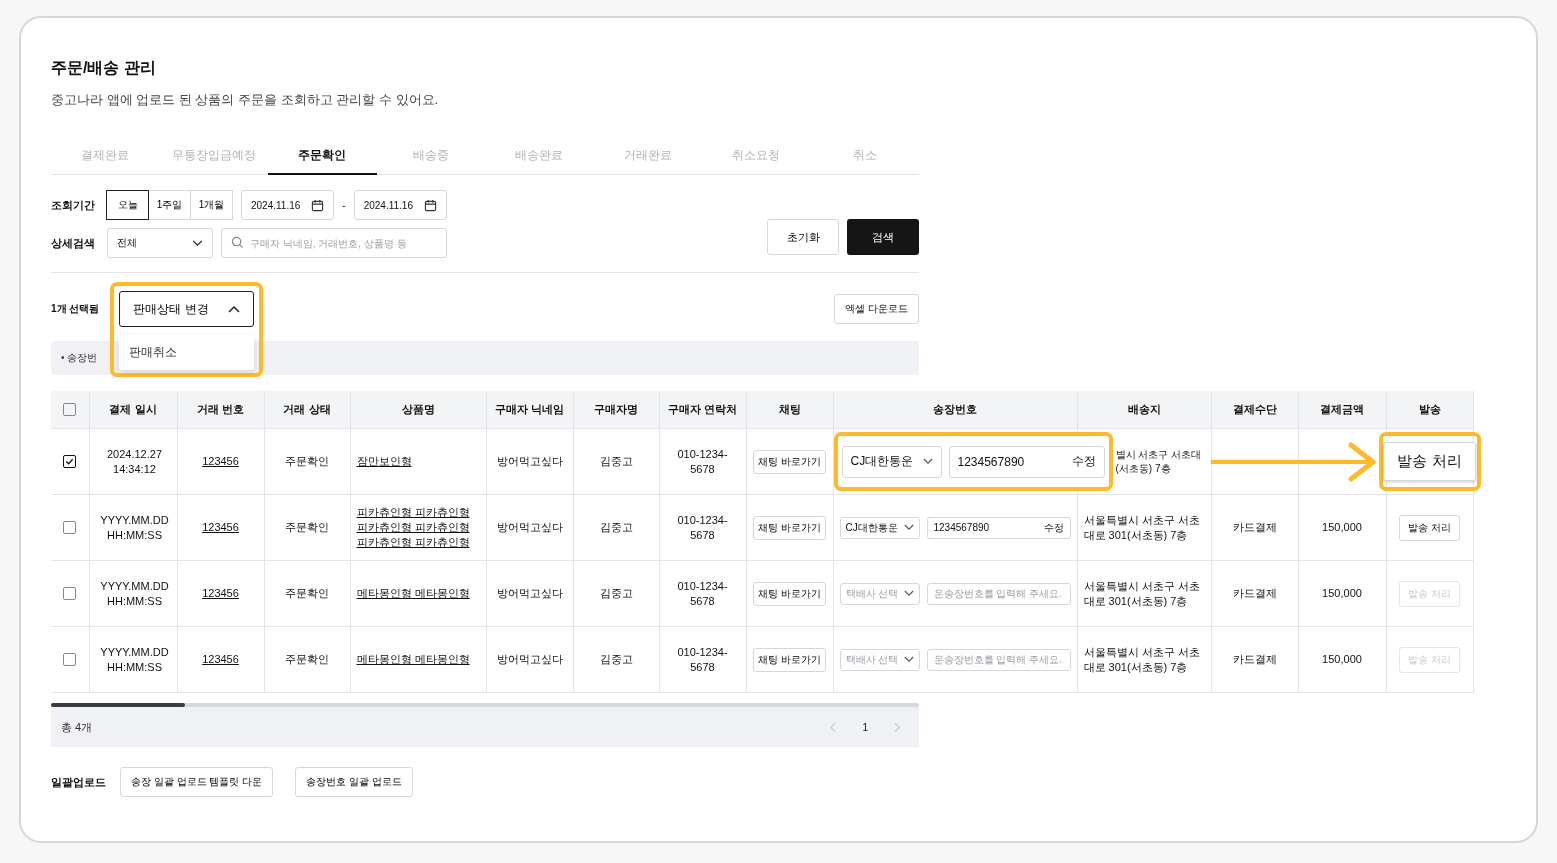  What do you see at coordinates (1342, 410) in the screenshot?
I see `column-header: 결제금액` at bounding box center [1342, 410].